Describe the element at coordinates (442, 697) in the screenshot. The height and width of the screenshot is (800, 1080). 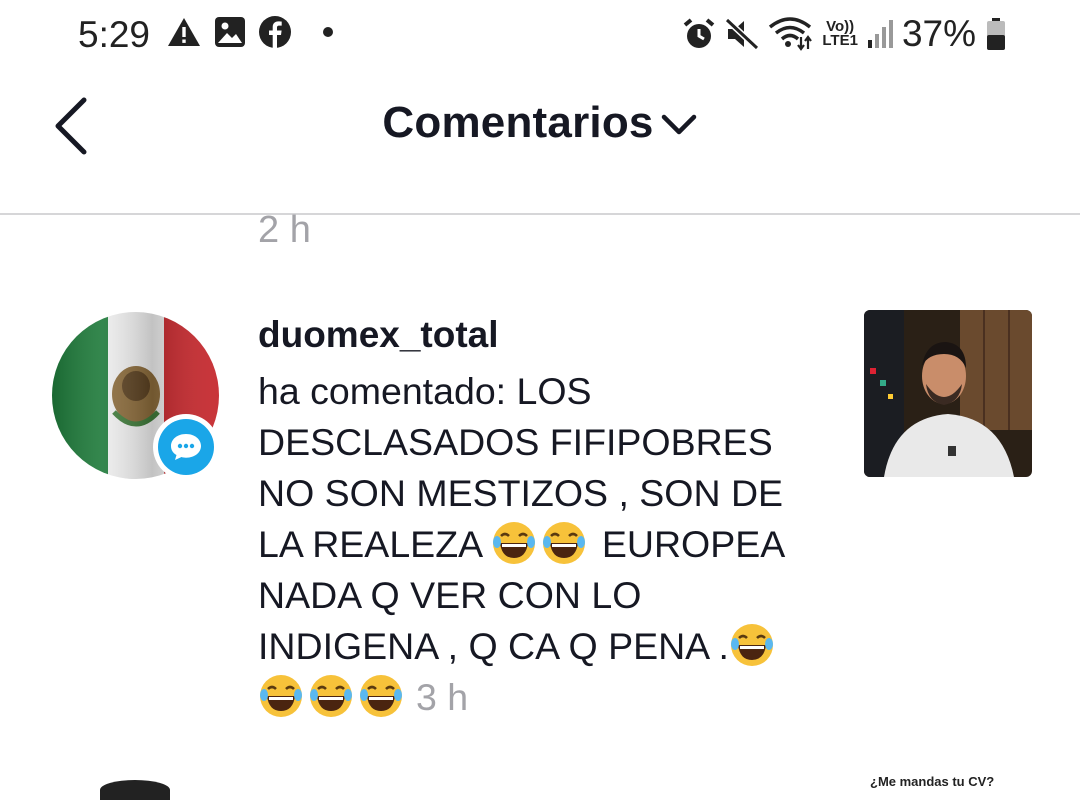
I see `comment-timestamp: 3 h` at that location.